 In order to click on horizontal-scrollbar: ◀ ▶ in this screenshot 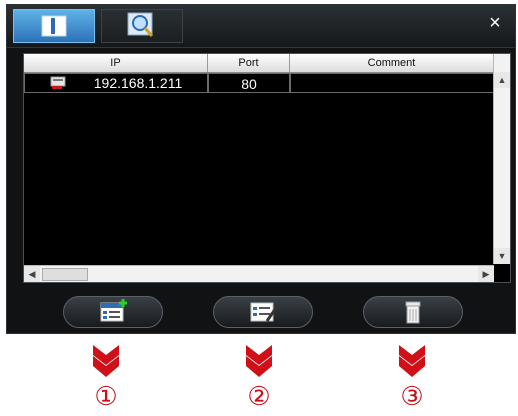, I will do `click(259, 273)`.